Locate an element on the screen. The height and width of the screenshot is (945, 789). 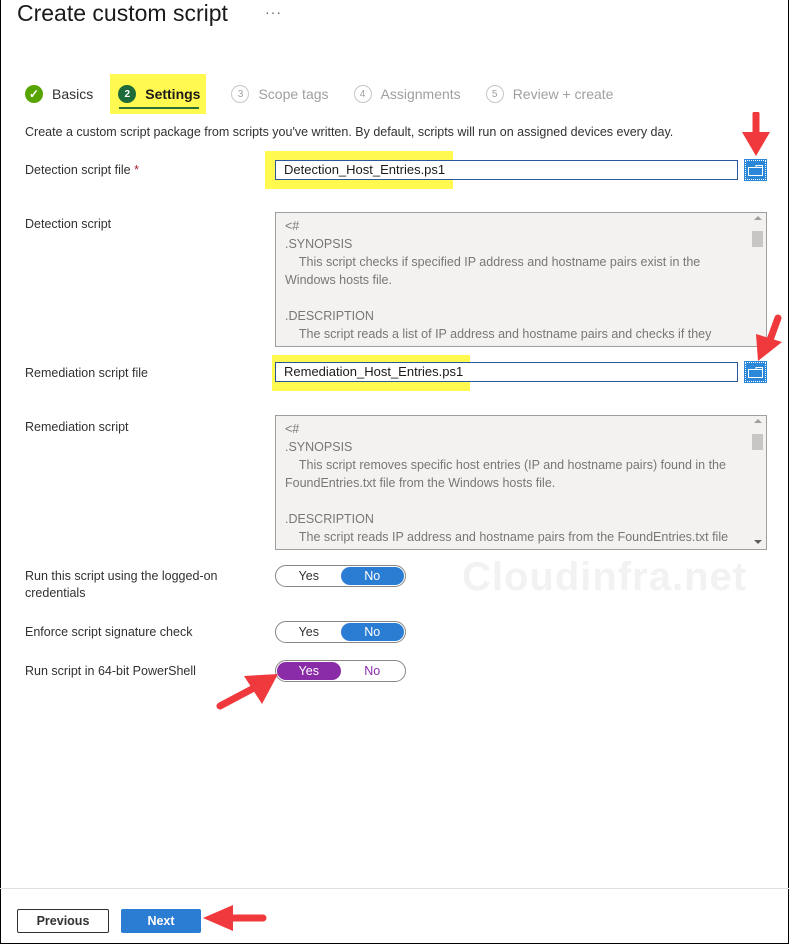
previous-button: Previous is located at coordinates (63, 921).